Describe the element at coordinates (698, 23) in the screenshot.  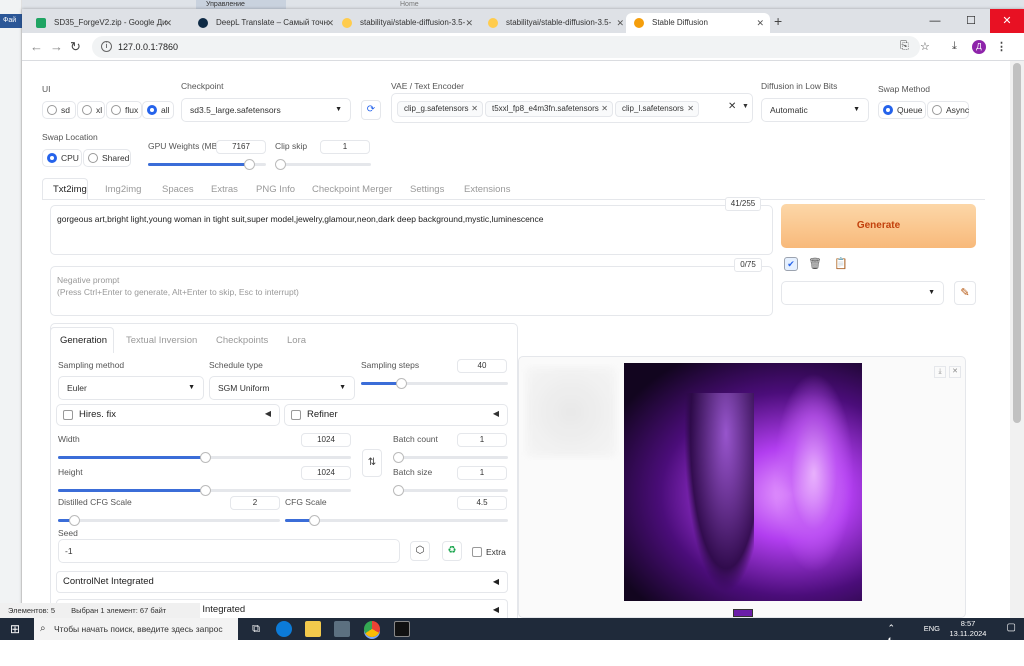
I see `browser-tab-5: Stable Diffusion ✕` at that location.